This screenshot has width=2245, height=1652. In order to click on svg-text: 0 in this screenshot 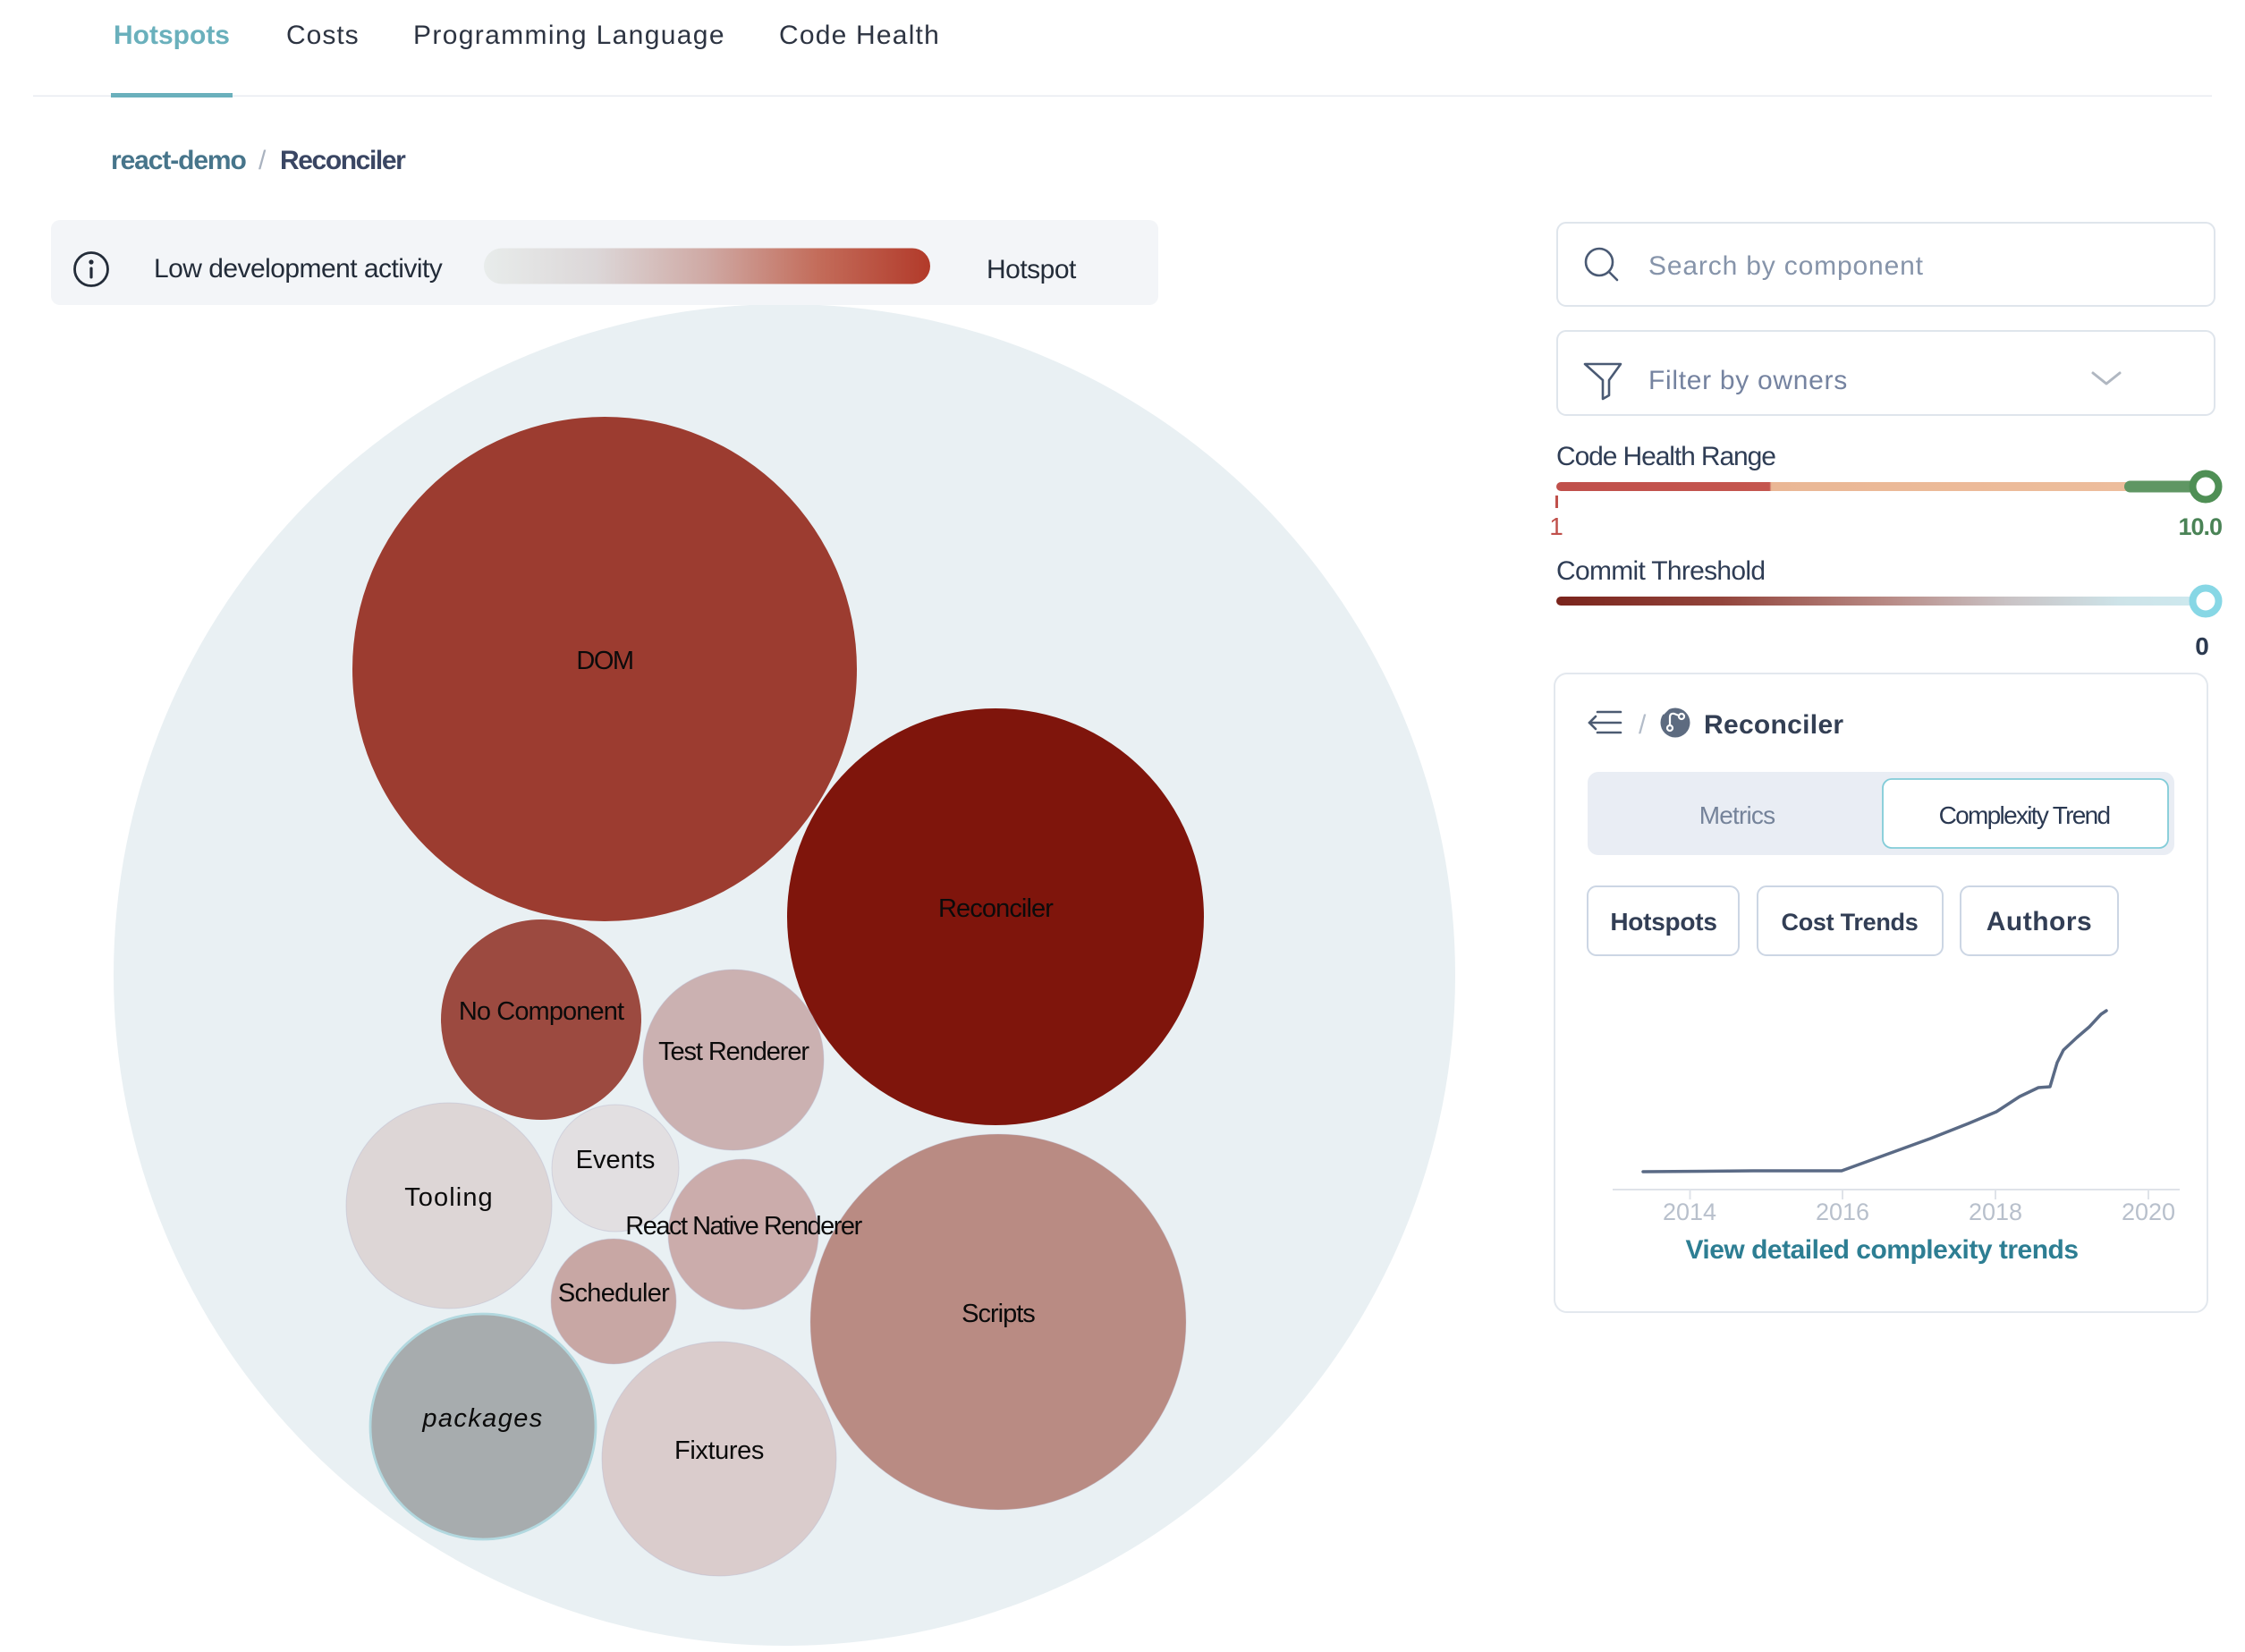, I will do `click(2202, 646)`.